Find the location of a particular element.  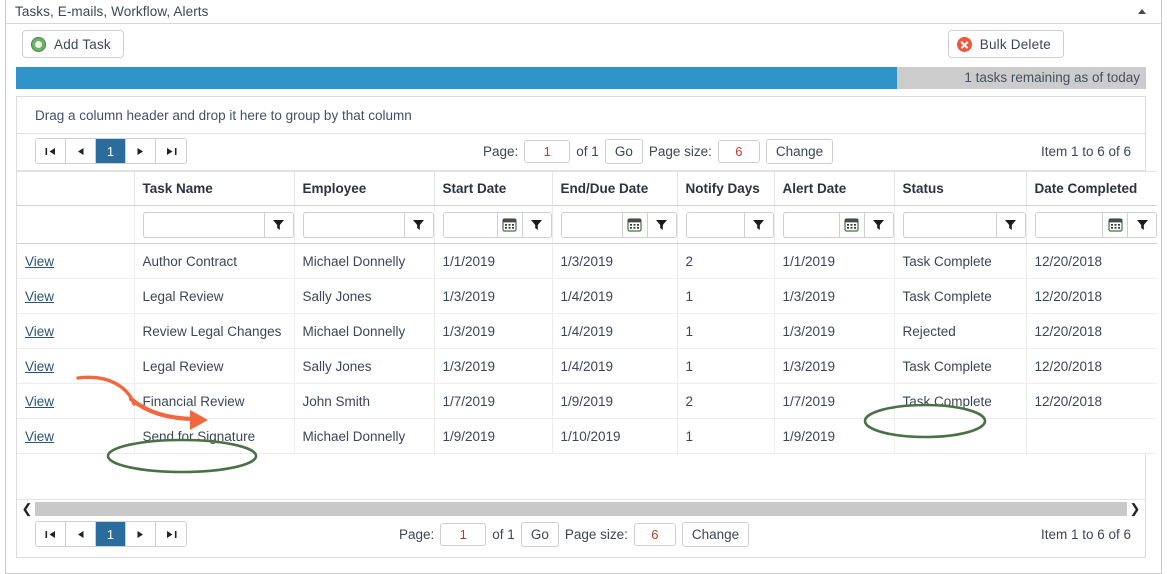

column-header-start: Start Date is located at coordinates (492, 188).